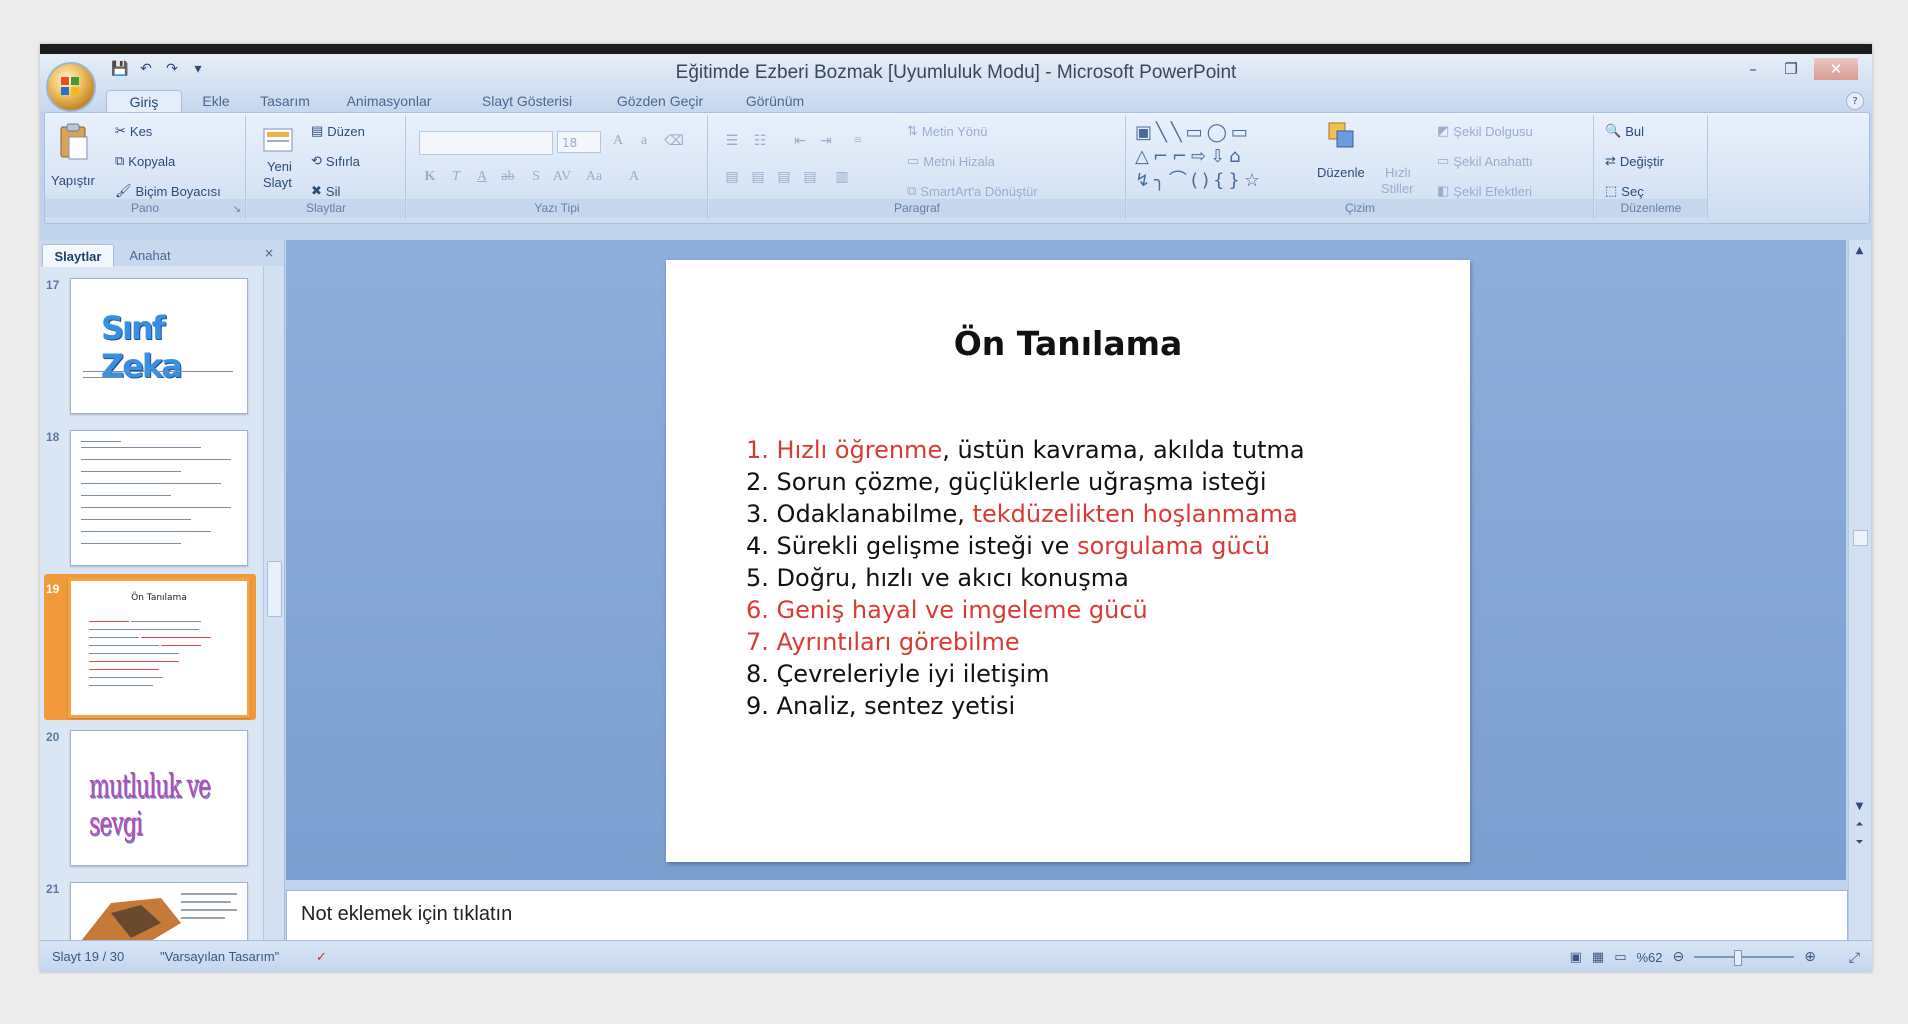 The height and width of the screenshot is (1024, 1908). What do you see at coordinates (1485, 131) in the screenshot?
I see `shape-fill-button: ◩ Şekil Dolgusu` at bounding box center [1485, 131].